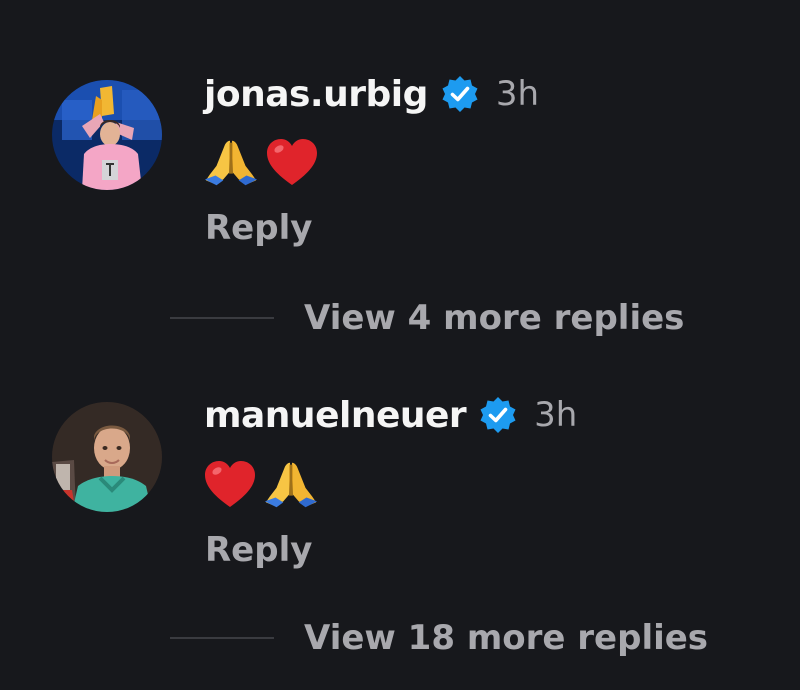  What do you see at coordinates (335, 415) in the screenshot?
I see `username: manuelneuer` at bounding box center [335, 415].